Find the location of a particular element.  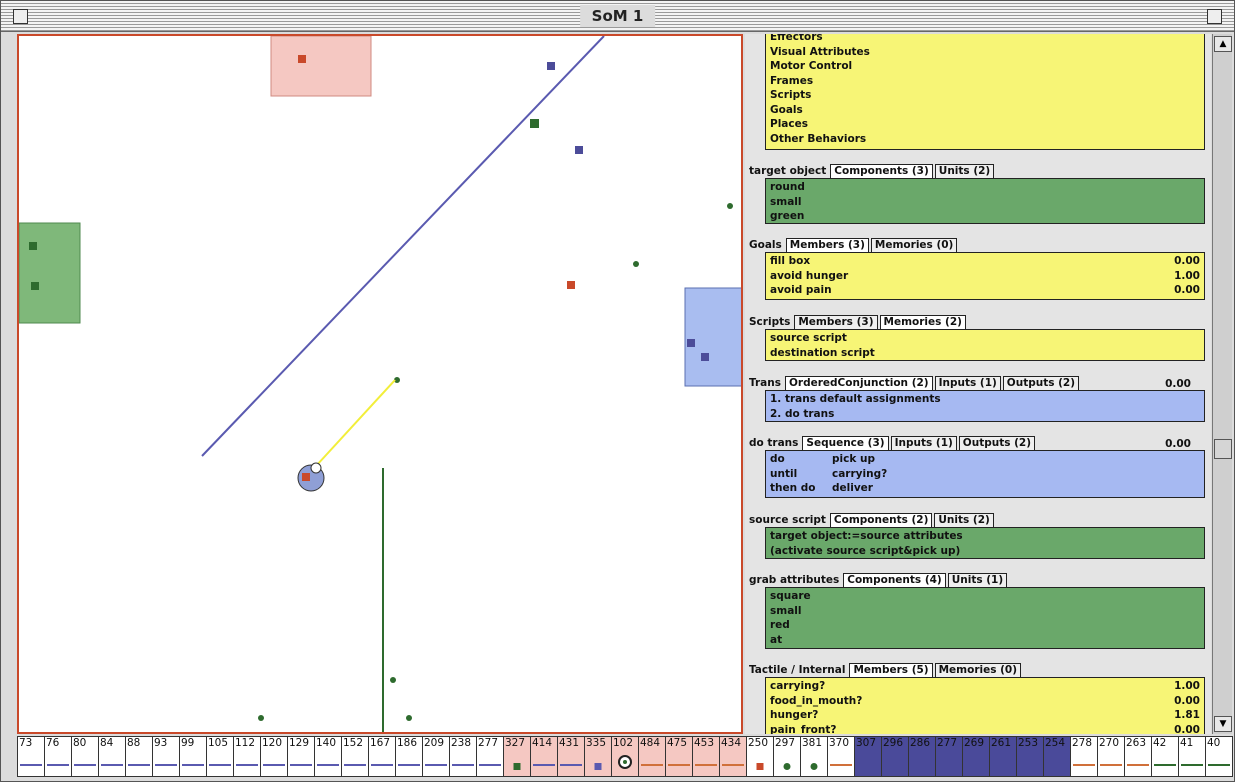

trans-list: 1. trans default assignments 2. do trans is located at coordinates (985, 406).